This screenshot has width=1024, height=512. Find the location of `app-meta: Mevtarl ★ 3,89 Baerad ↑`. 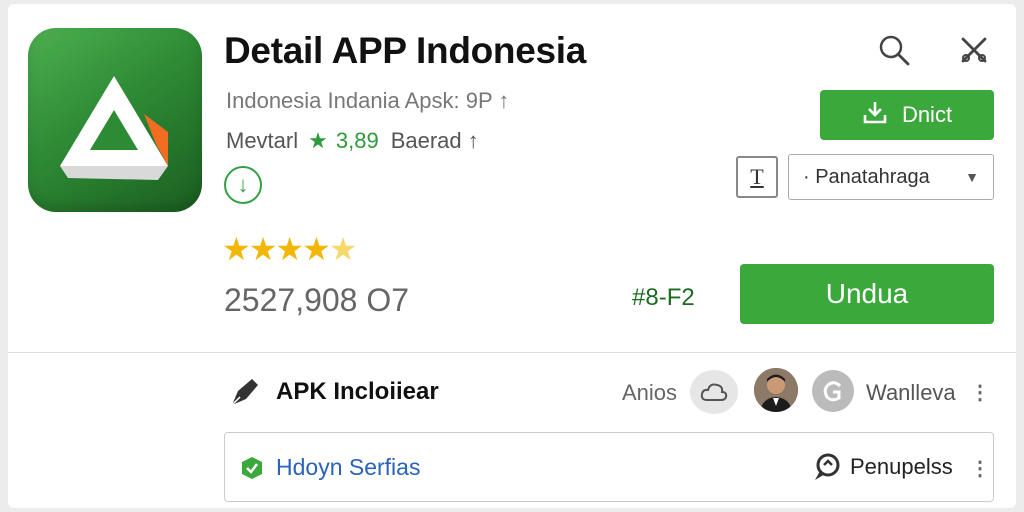

app-meta: Mevtarl ★ 3,89 Baerad ↑ is located at coordinates (352, 141).